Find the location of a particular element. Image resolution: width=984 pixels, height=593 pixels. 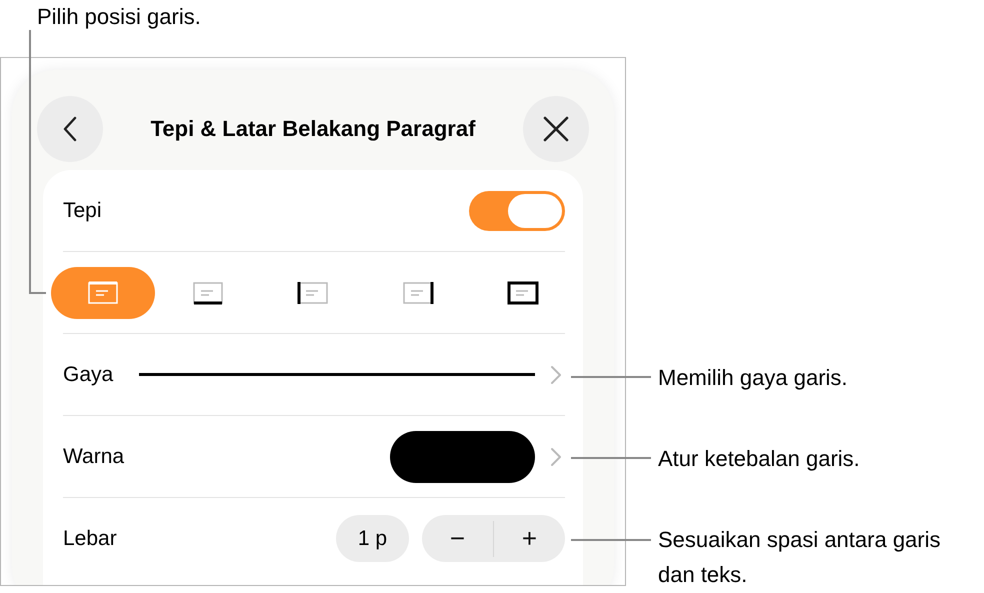

row-label: Lebar is located at coordinates (90, 538).